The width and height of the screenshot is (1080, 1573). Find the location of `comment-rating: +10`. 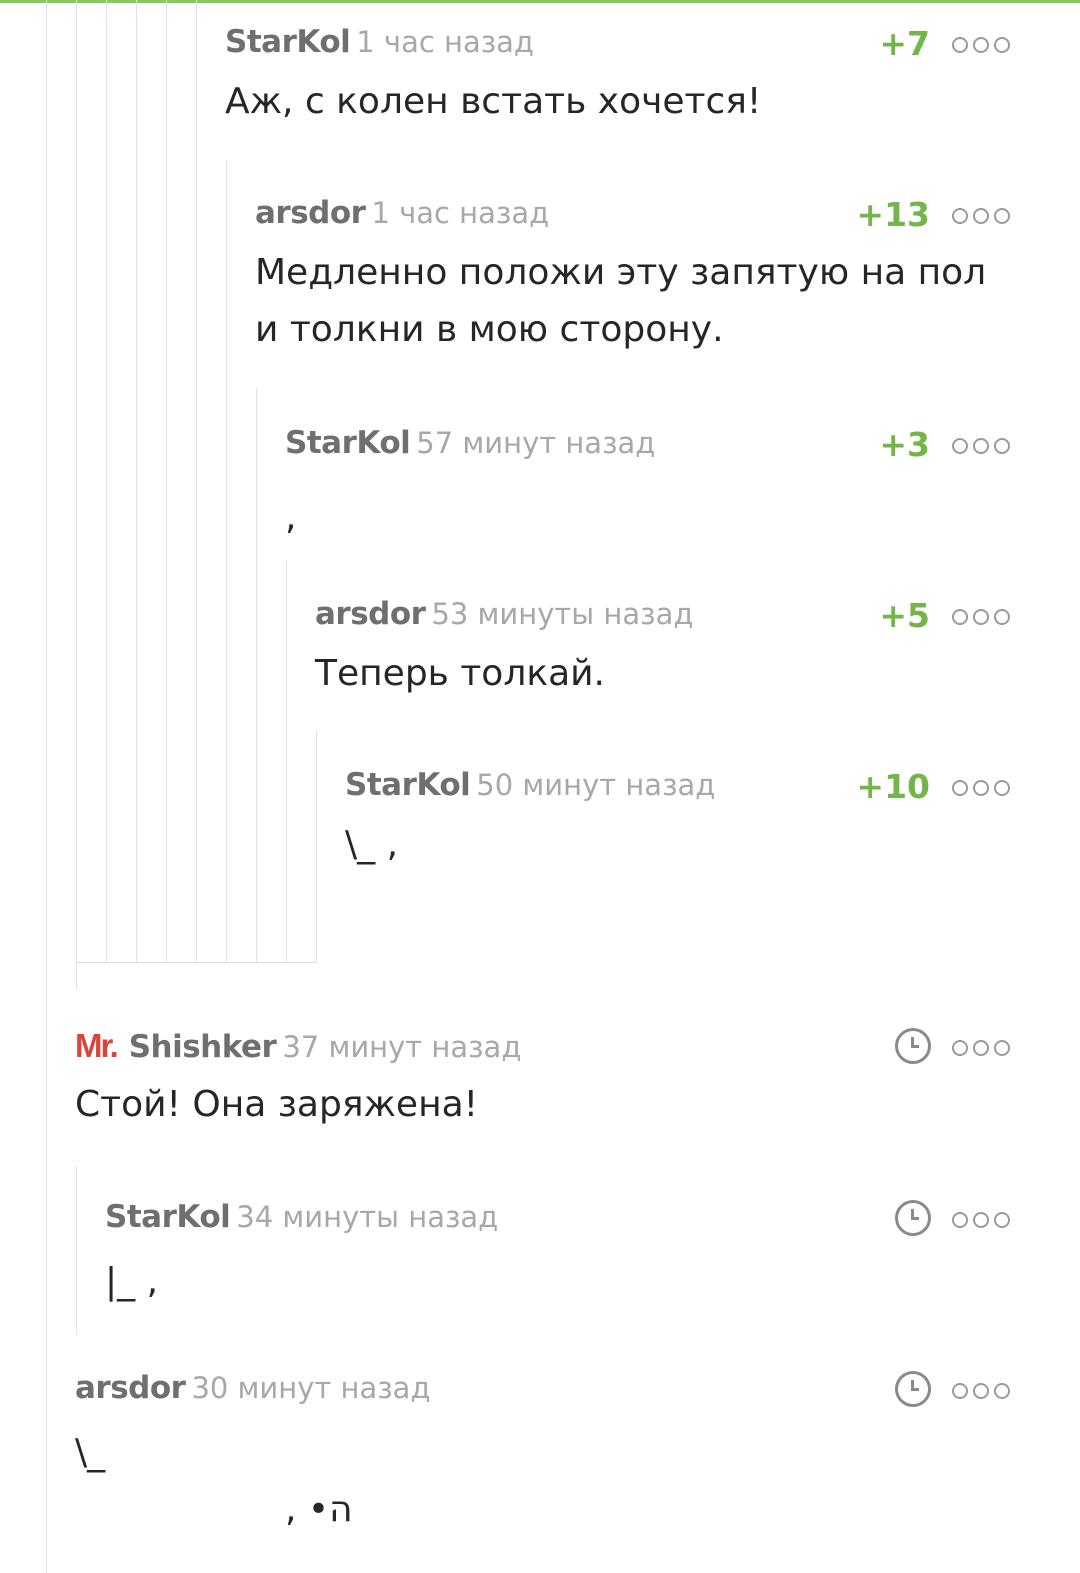

comment-rating: +10 is located at coordinates (893, 786).